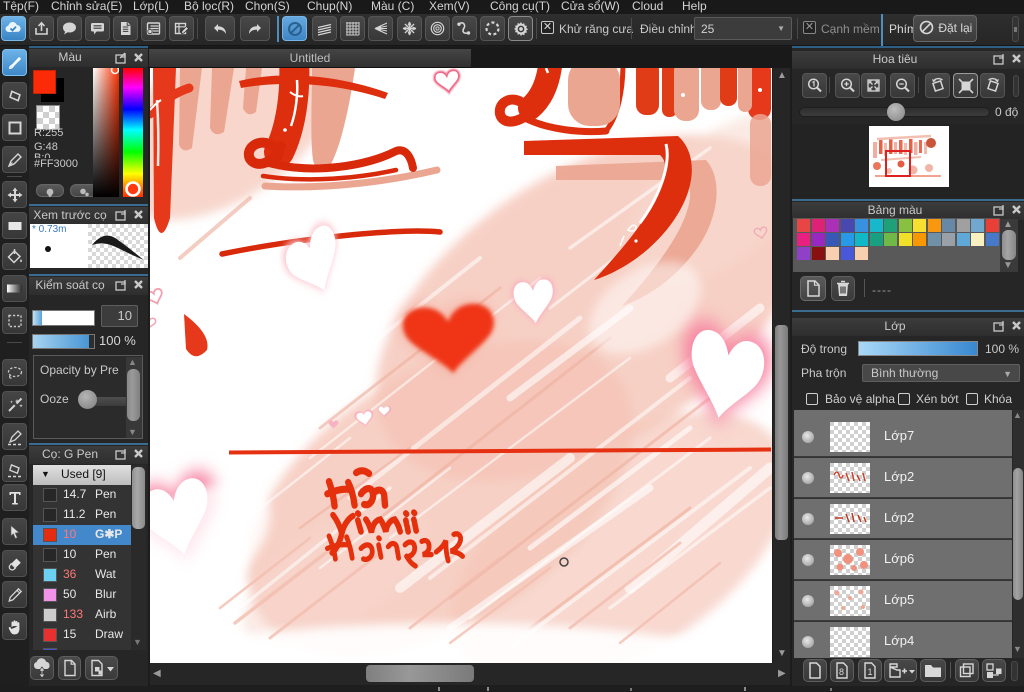  I want to click on svg-text: 1, so click(870, 672).